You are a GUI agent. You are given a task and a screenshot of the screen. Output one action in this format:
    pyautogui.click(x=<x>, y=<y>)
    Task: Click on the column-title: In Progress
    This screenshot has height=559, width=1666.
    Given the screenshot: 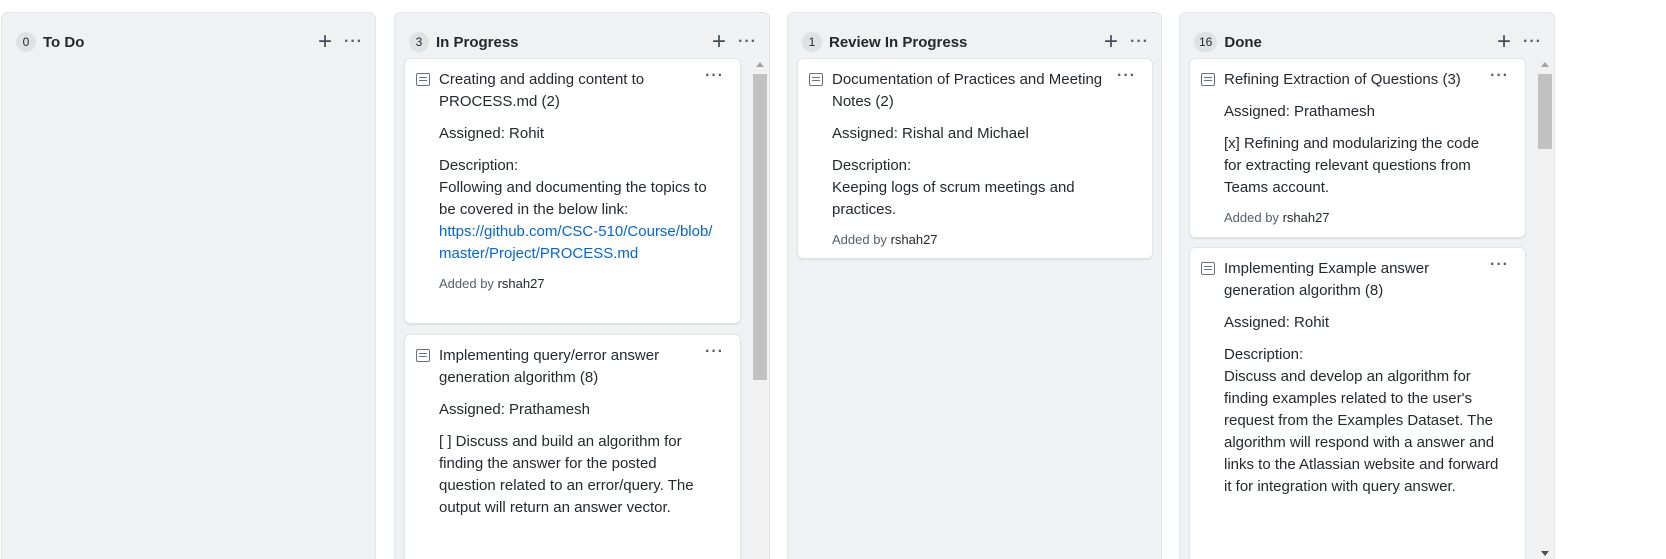 What is the action you would take?
    pyautogui.click(x=477, y=42)
    